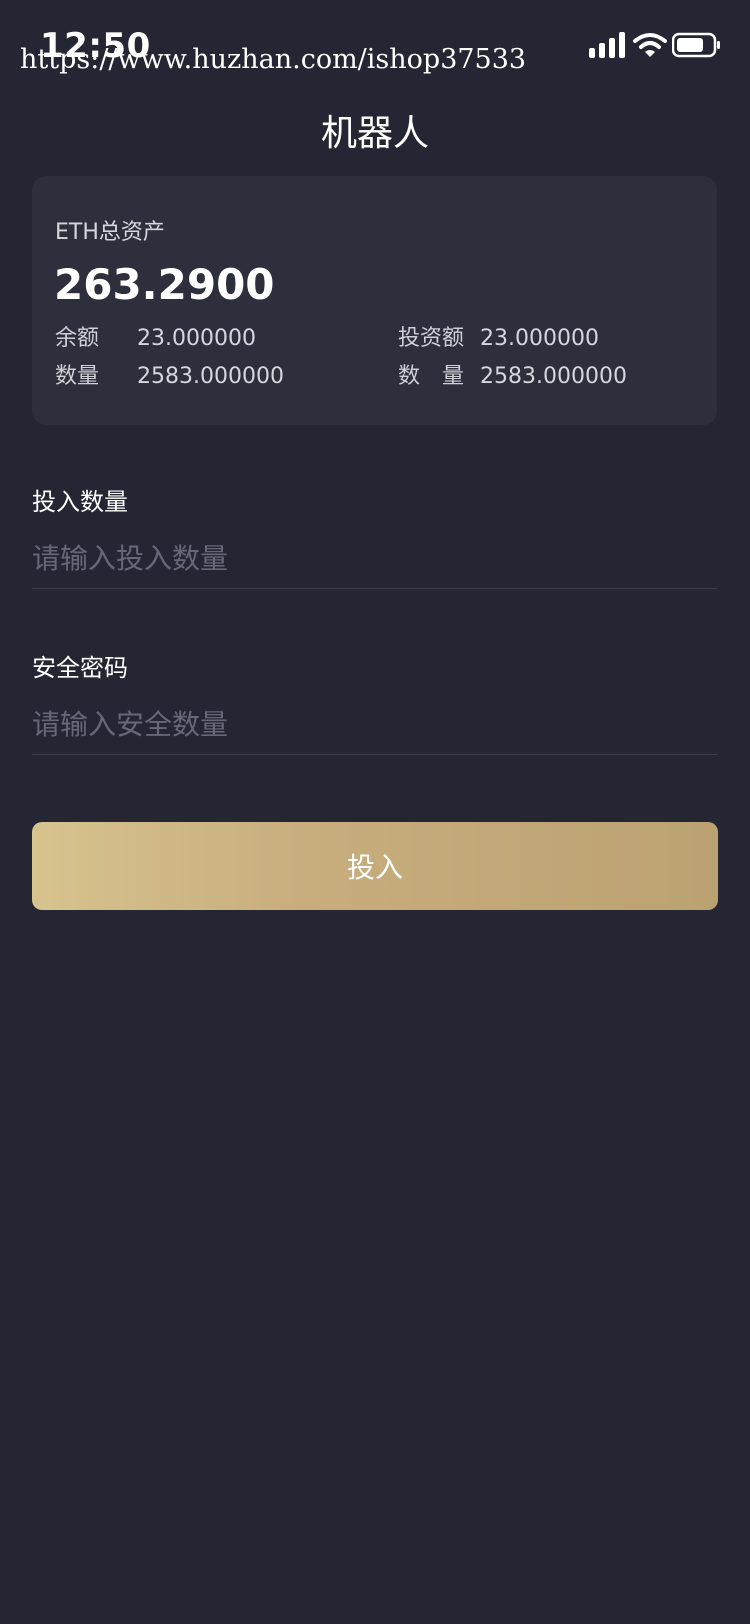  Describe the element at coordinates (375, 866) in the screenshot. I see `invest-button: 投入` at that location.